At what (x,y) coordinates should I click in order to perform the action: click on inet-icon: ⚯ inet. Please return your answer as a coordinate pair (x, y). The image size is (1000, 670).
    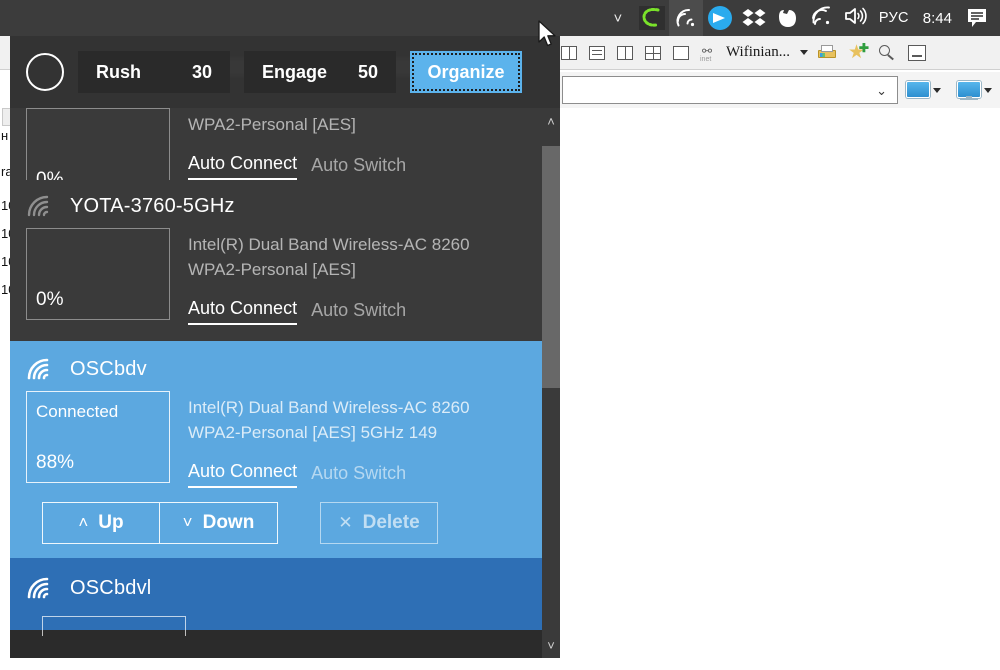
    Looking at the image, I should click on (706, 53).